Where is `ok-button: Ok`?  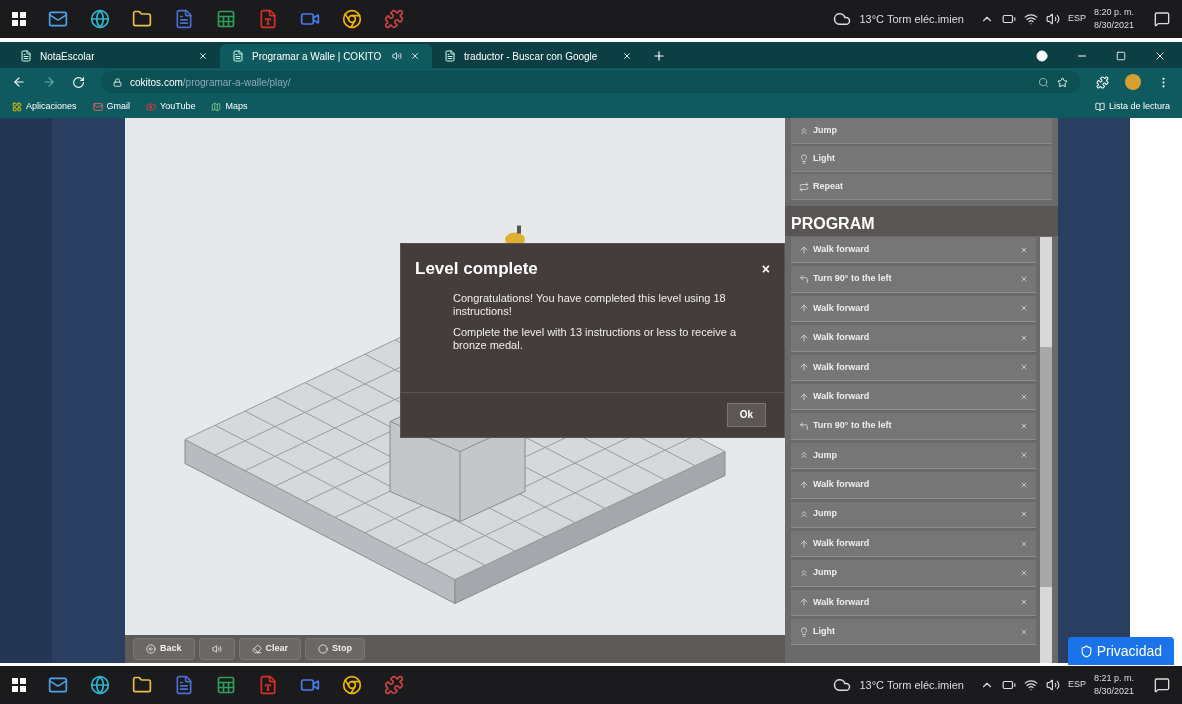
ok-button: Ok is located at coordinates (746, 414).